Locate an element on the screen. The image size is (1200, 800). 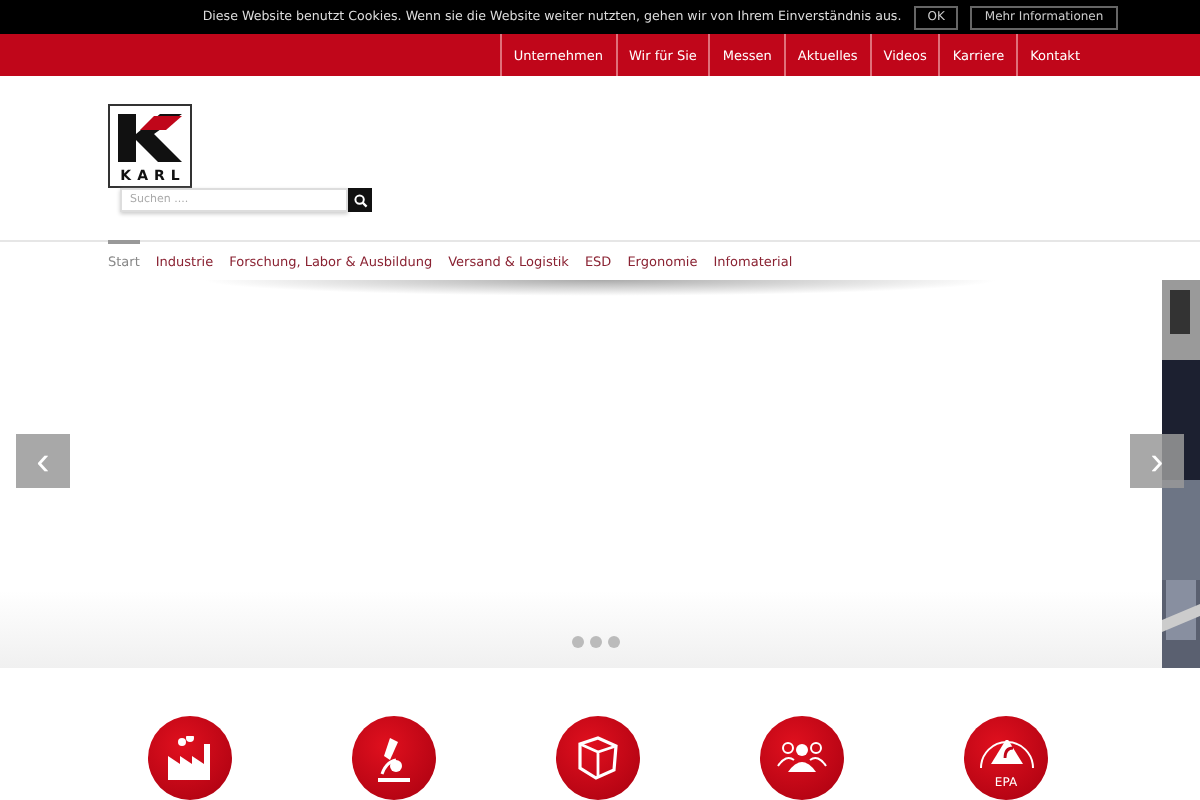
search-button is located at coordinates (360, 200).